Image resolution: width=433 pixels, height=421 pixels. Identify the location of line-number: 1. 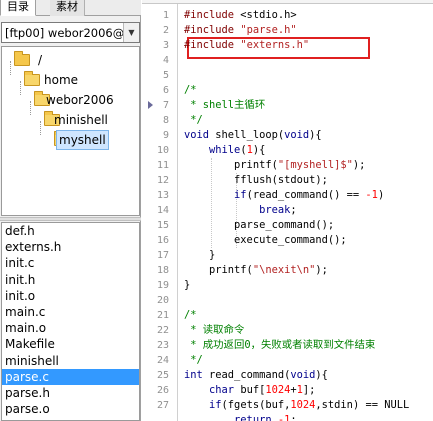
(165, 15).